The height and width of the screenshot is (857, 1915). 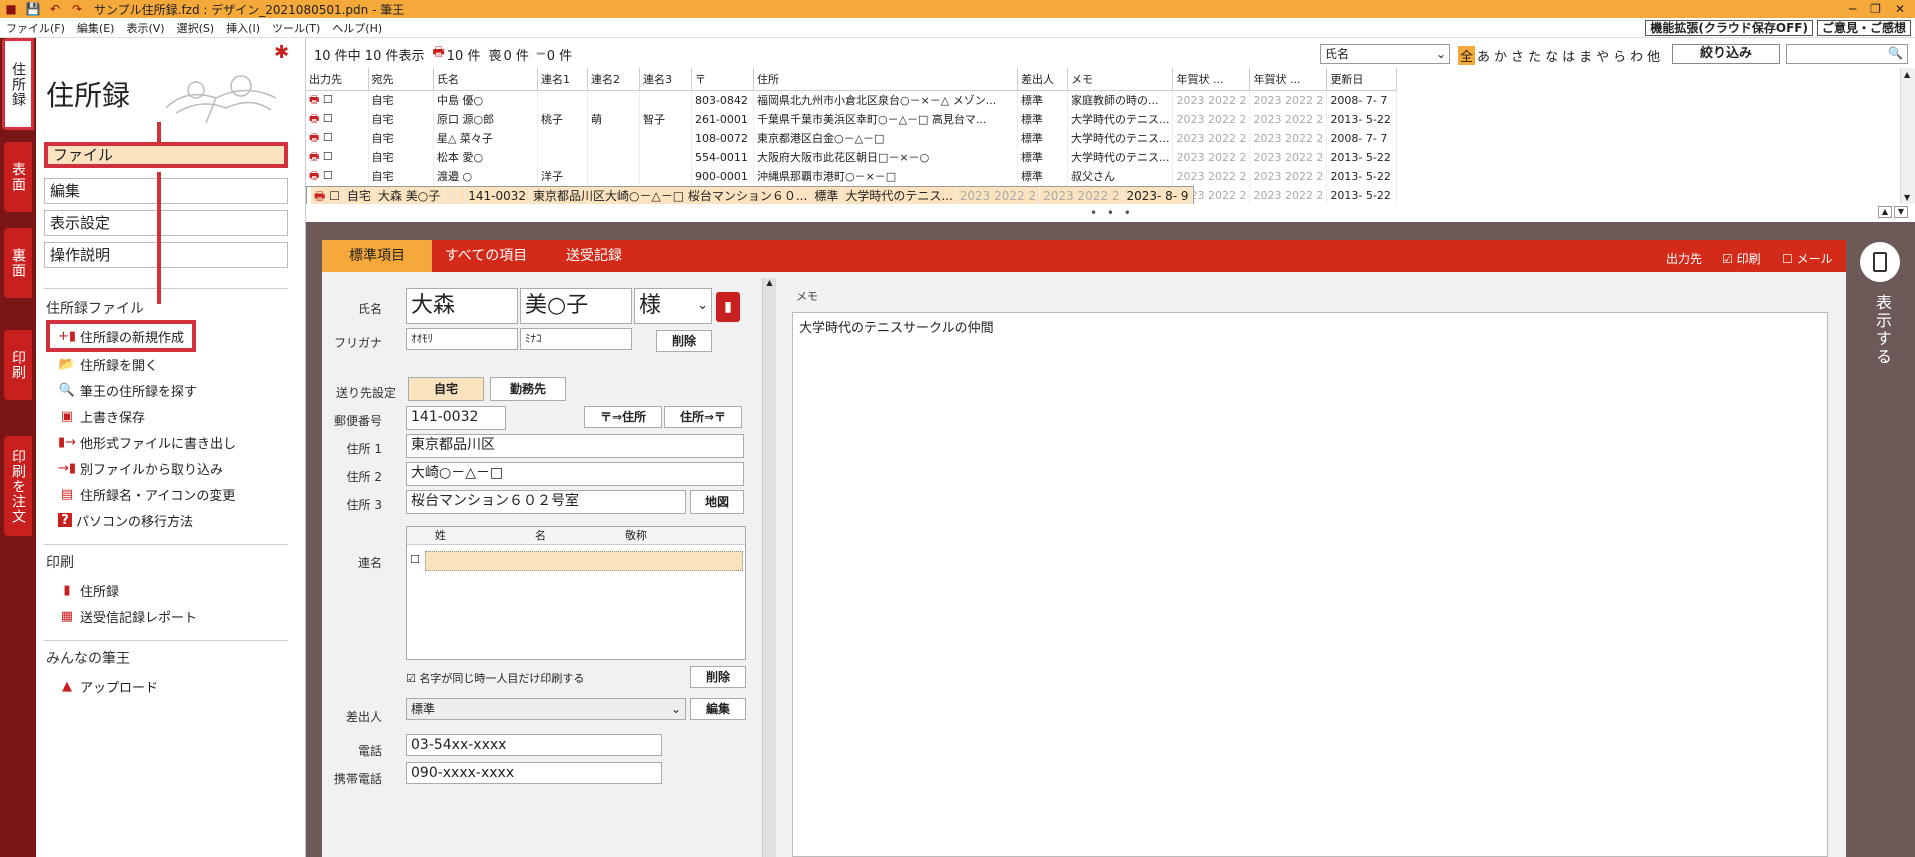 I want to click on tab-standard-items: 標準項目, so click(x=377, y=256).